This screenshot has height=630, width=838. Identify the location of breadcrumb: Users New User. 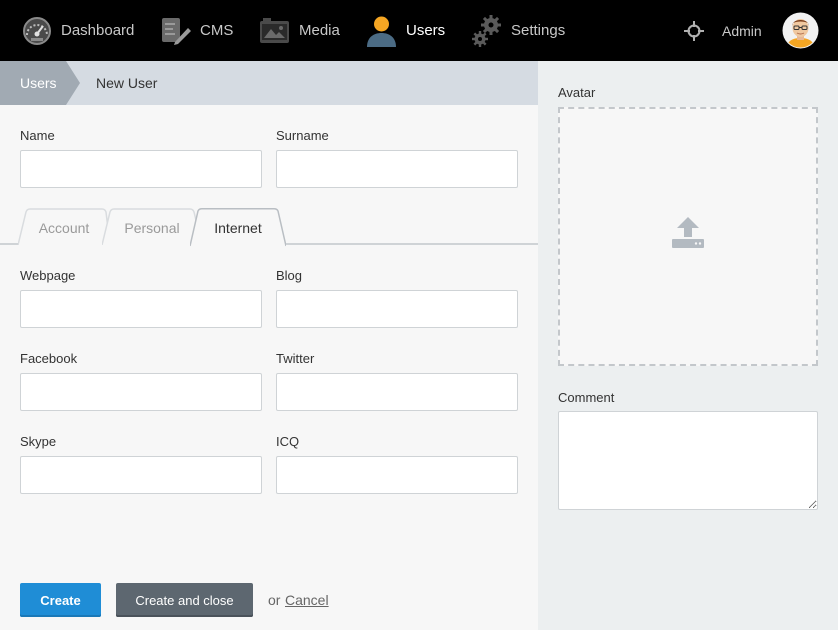
(269, 83).